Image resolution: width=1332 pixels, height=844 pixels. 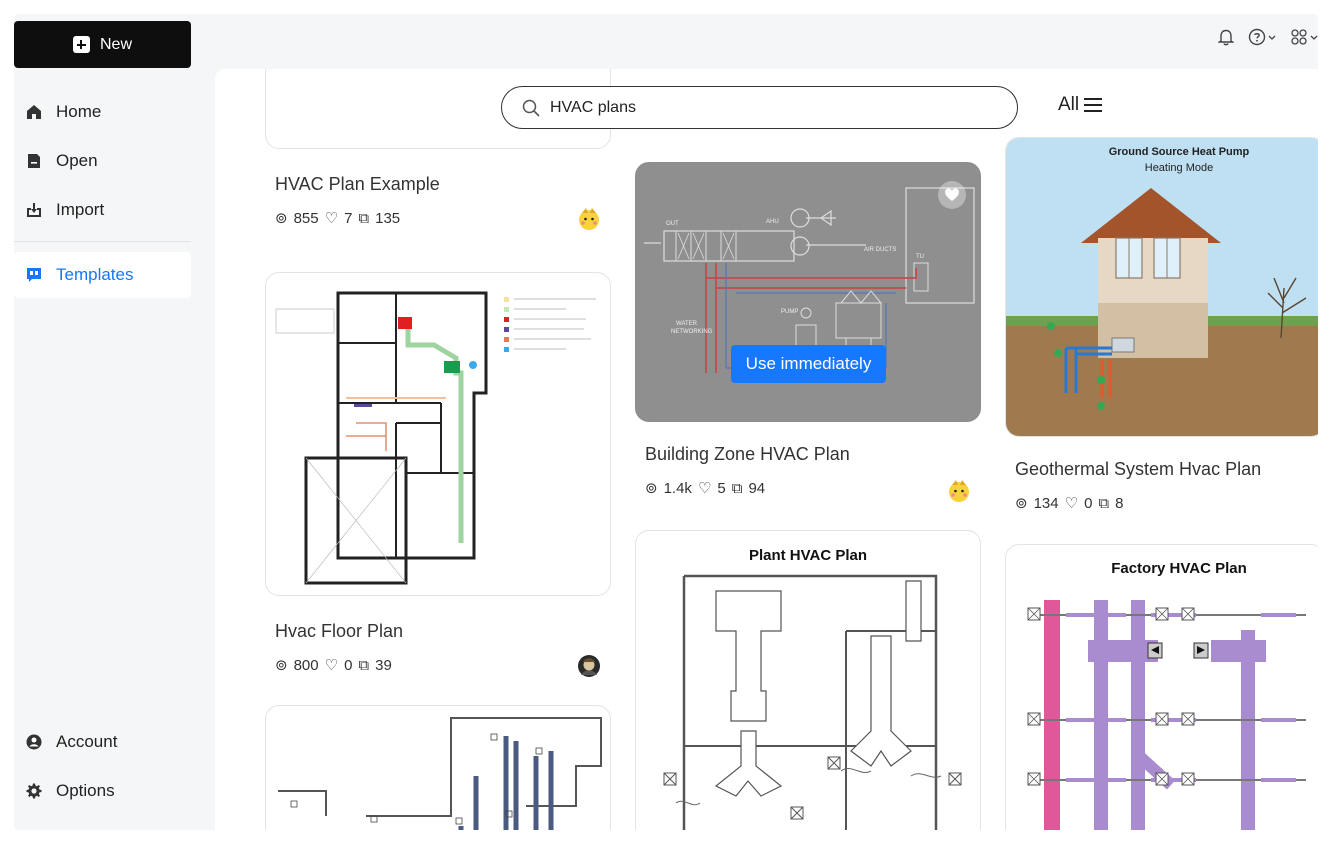 I want to click on search-bar, so click(x=759, y=107).